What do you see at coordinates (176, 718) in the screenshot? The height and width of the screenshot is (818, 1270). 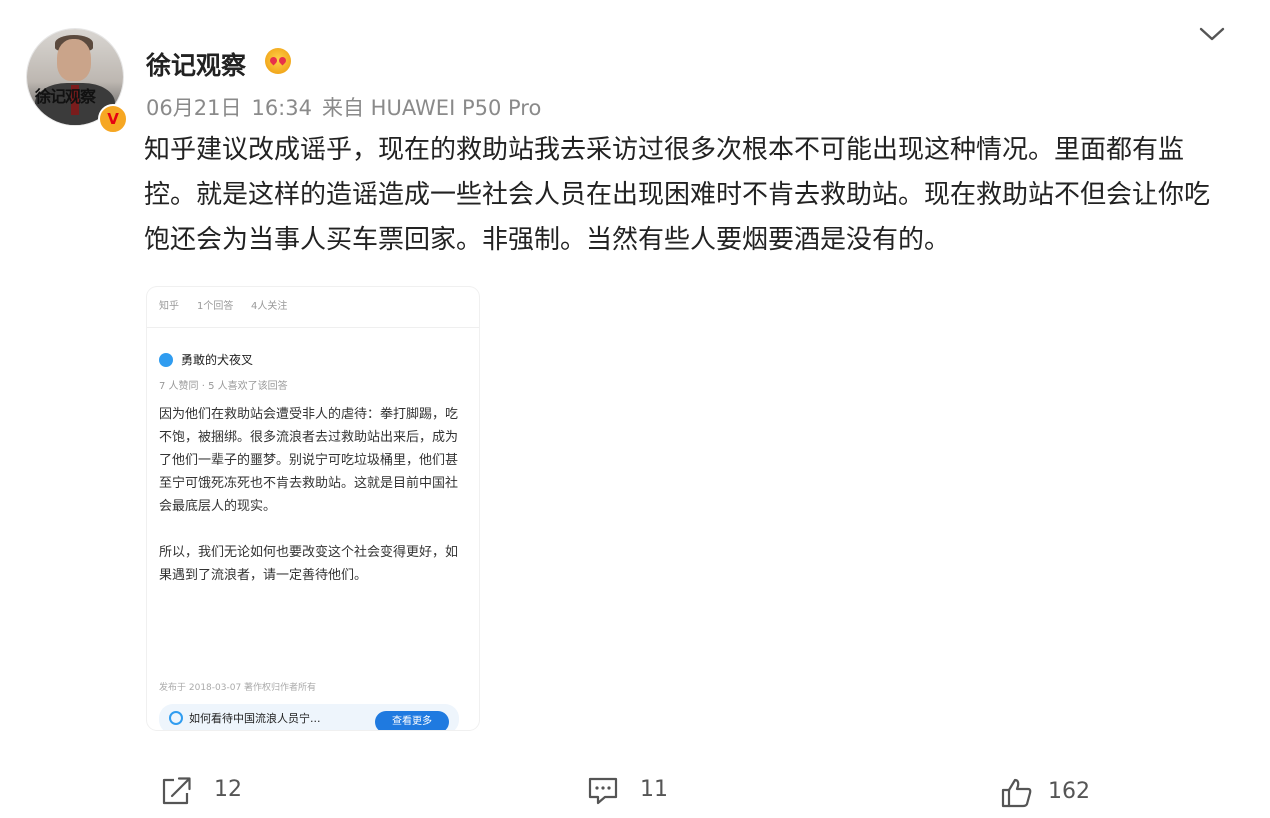 I see `search-icon` at bounding box center [176, 718].